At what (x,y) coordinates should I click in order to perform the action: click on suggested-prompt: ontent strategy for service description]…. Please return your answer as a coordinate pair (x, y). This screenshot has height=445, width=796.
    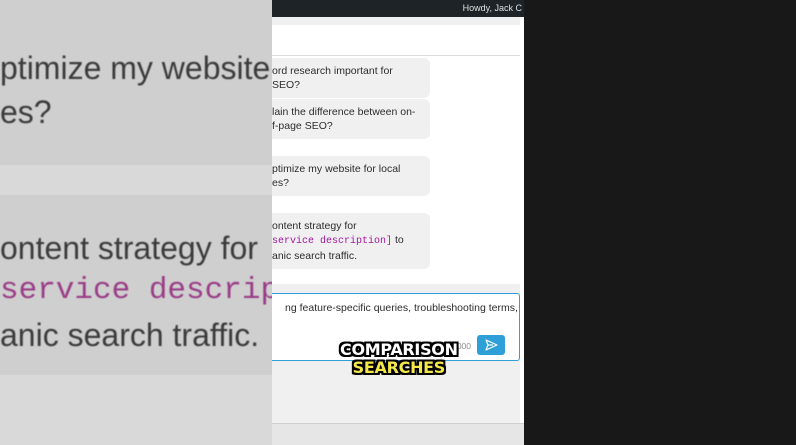
    Looking at the image, I should click on (351, 241).